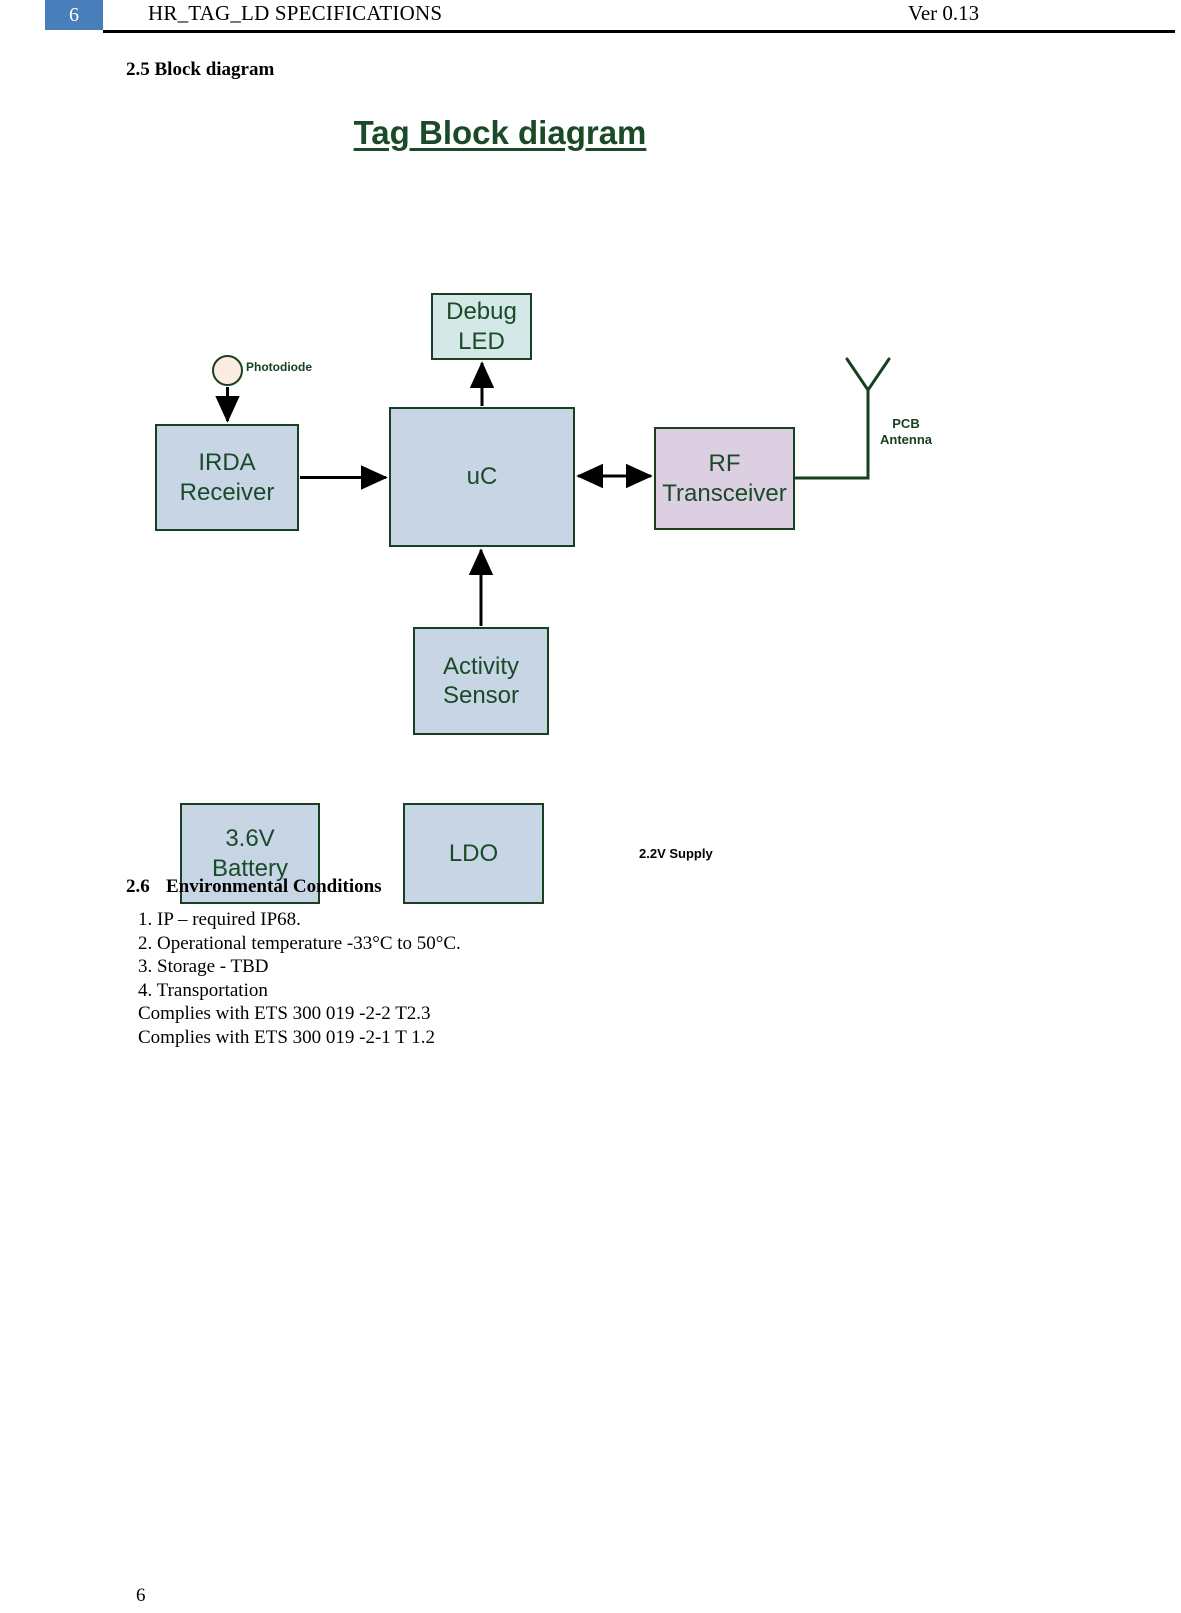 The image size is (1181, 1613). What do you see at coordinates (227, 477) in the screenshot?
I see `block-irda-receiver: IRDA Receiver` at bounding box center [227, 477].